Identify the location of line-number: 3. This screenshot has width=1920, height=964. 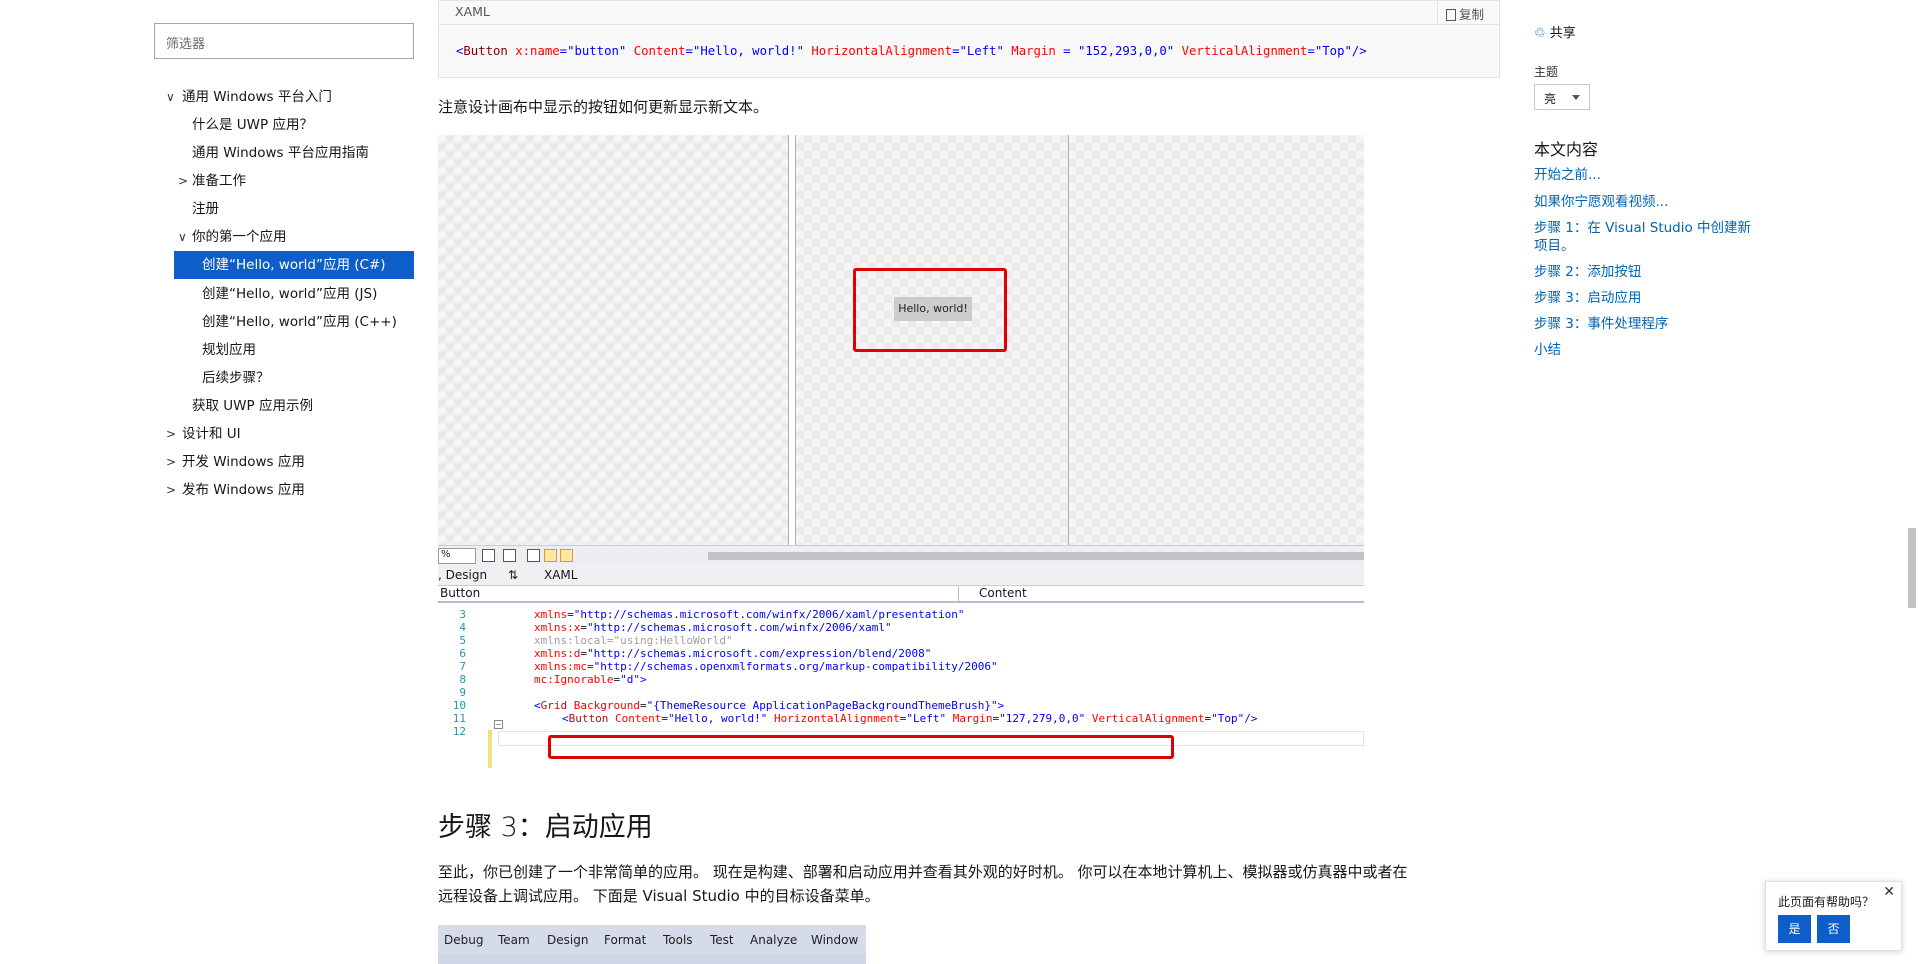
(462, 614).